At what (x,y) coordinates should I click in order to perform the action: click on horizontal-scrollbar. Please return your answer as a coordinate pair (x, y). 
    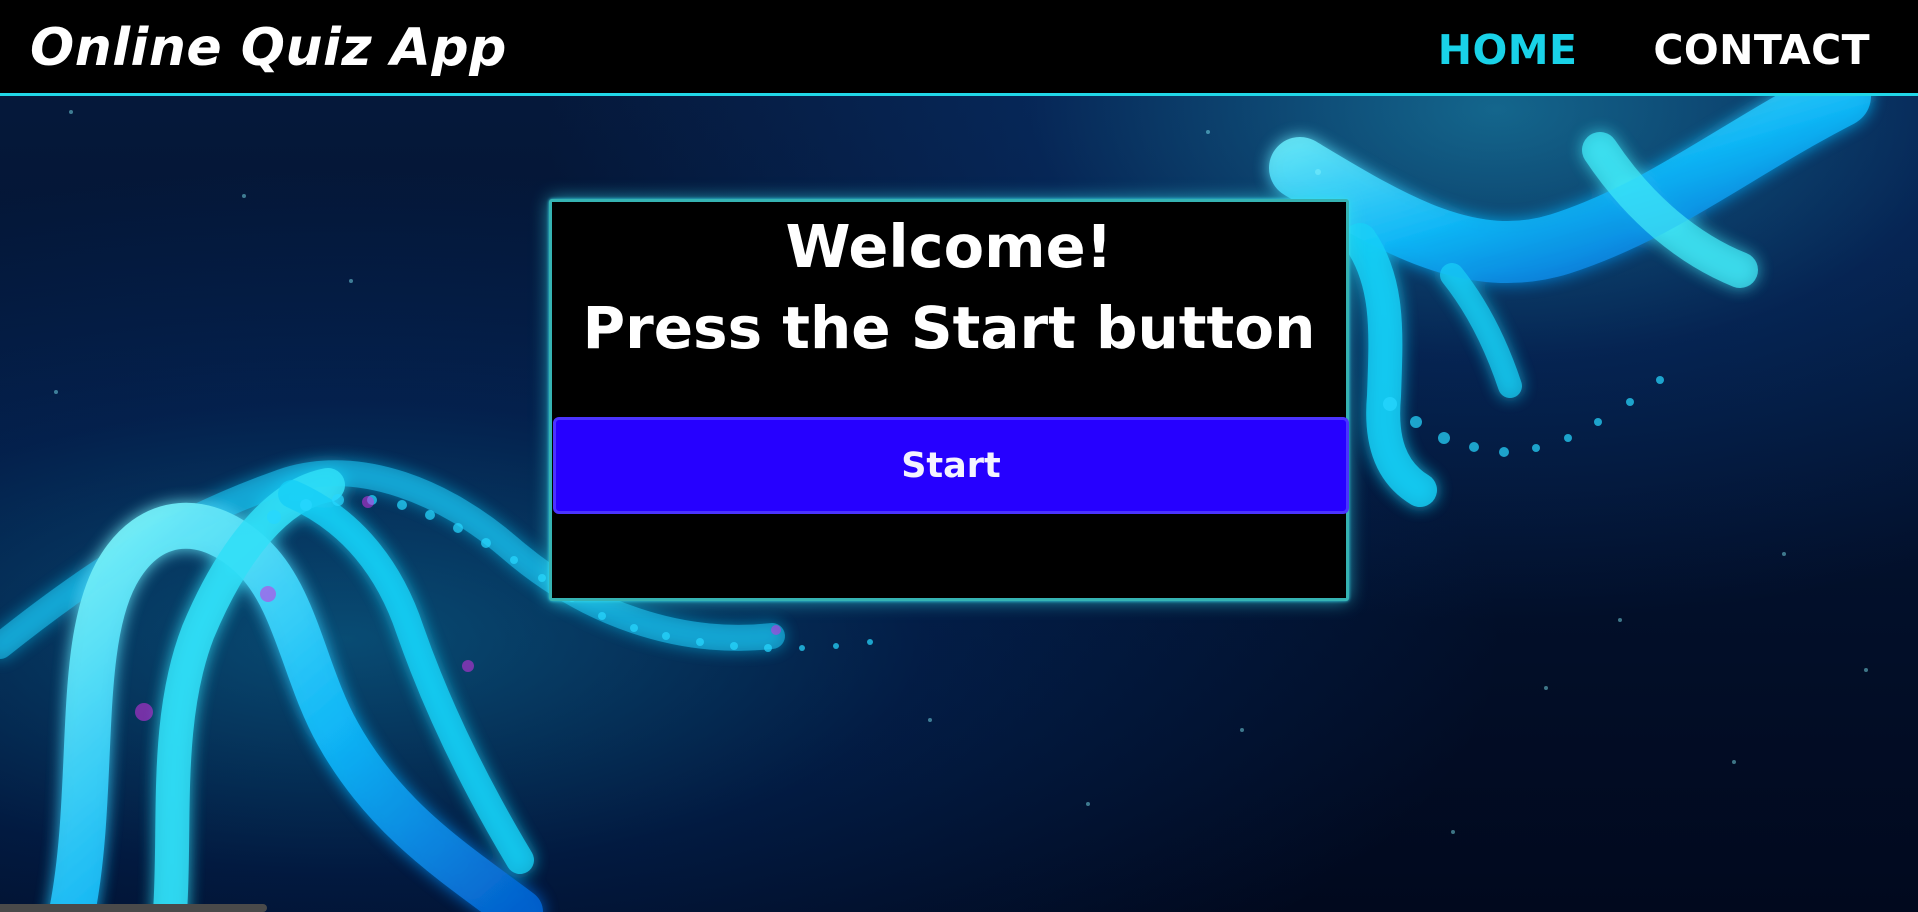
    Looking at the image, I should click on (133, 908).